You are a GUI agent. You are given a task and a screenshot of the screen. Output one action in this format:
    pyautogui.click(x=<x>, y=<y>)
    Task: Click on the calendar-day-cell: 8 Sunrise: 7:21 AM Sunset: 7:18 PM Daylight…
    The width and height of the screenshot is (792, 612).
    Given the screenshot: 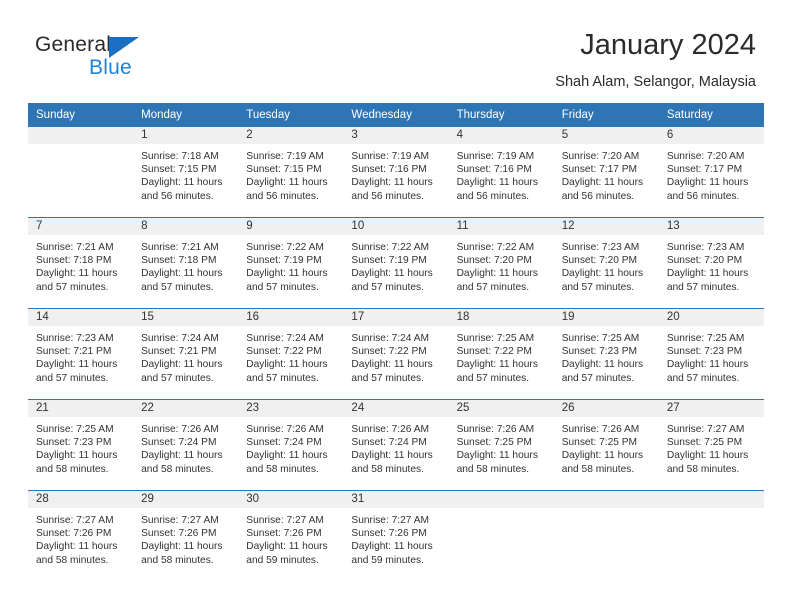 What is the action you would take?
    pyautogui.click(x=186, y=263)
    